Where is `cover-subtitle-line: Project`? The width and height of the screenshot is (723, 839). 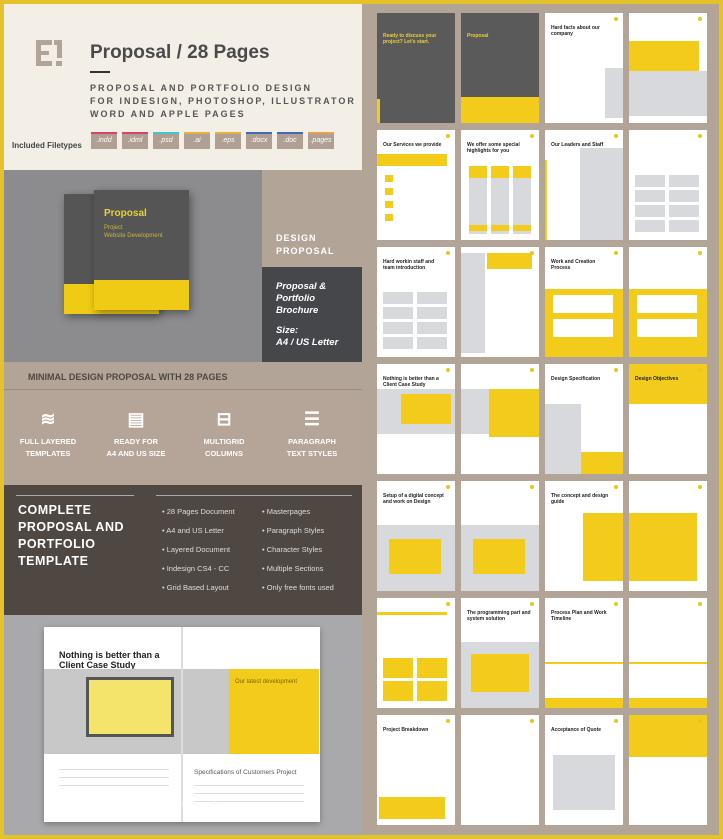 cover-subtitle-line: Project is located at coordinates (113, 228).